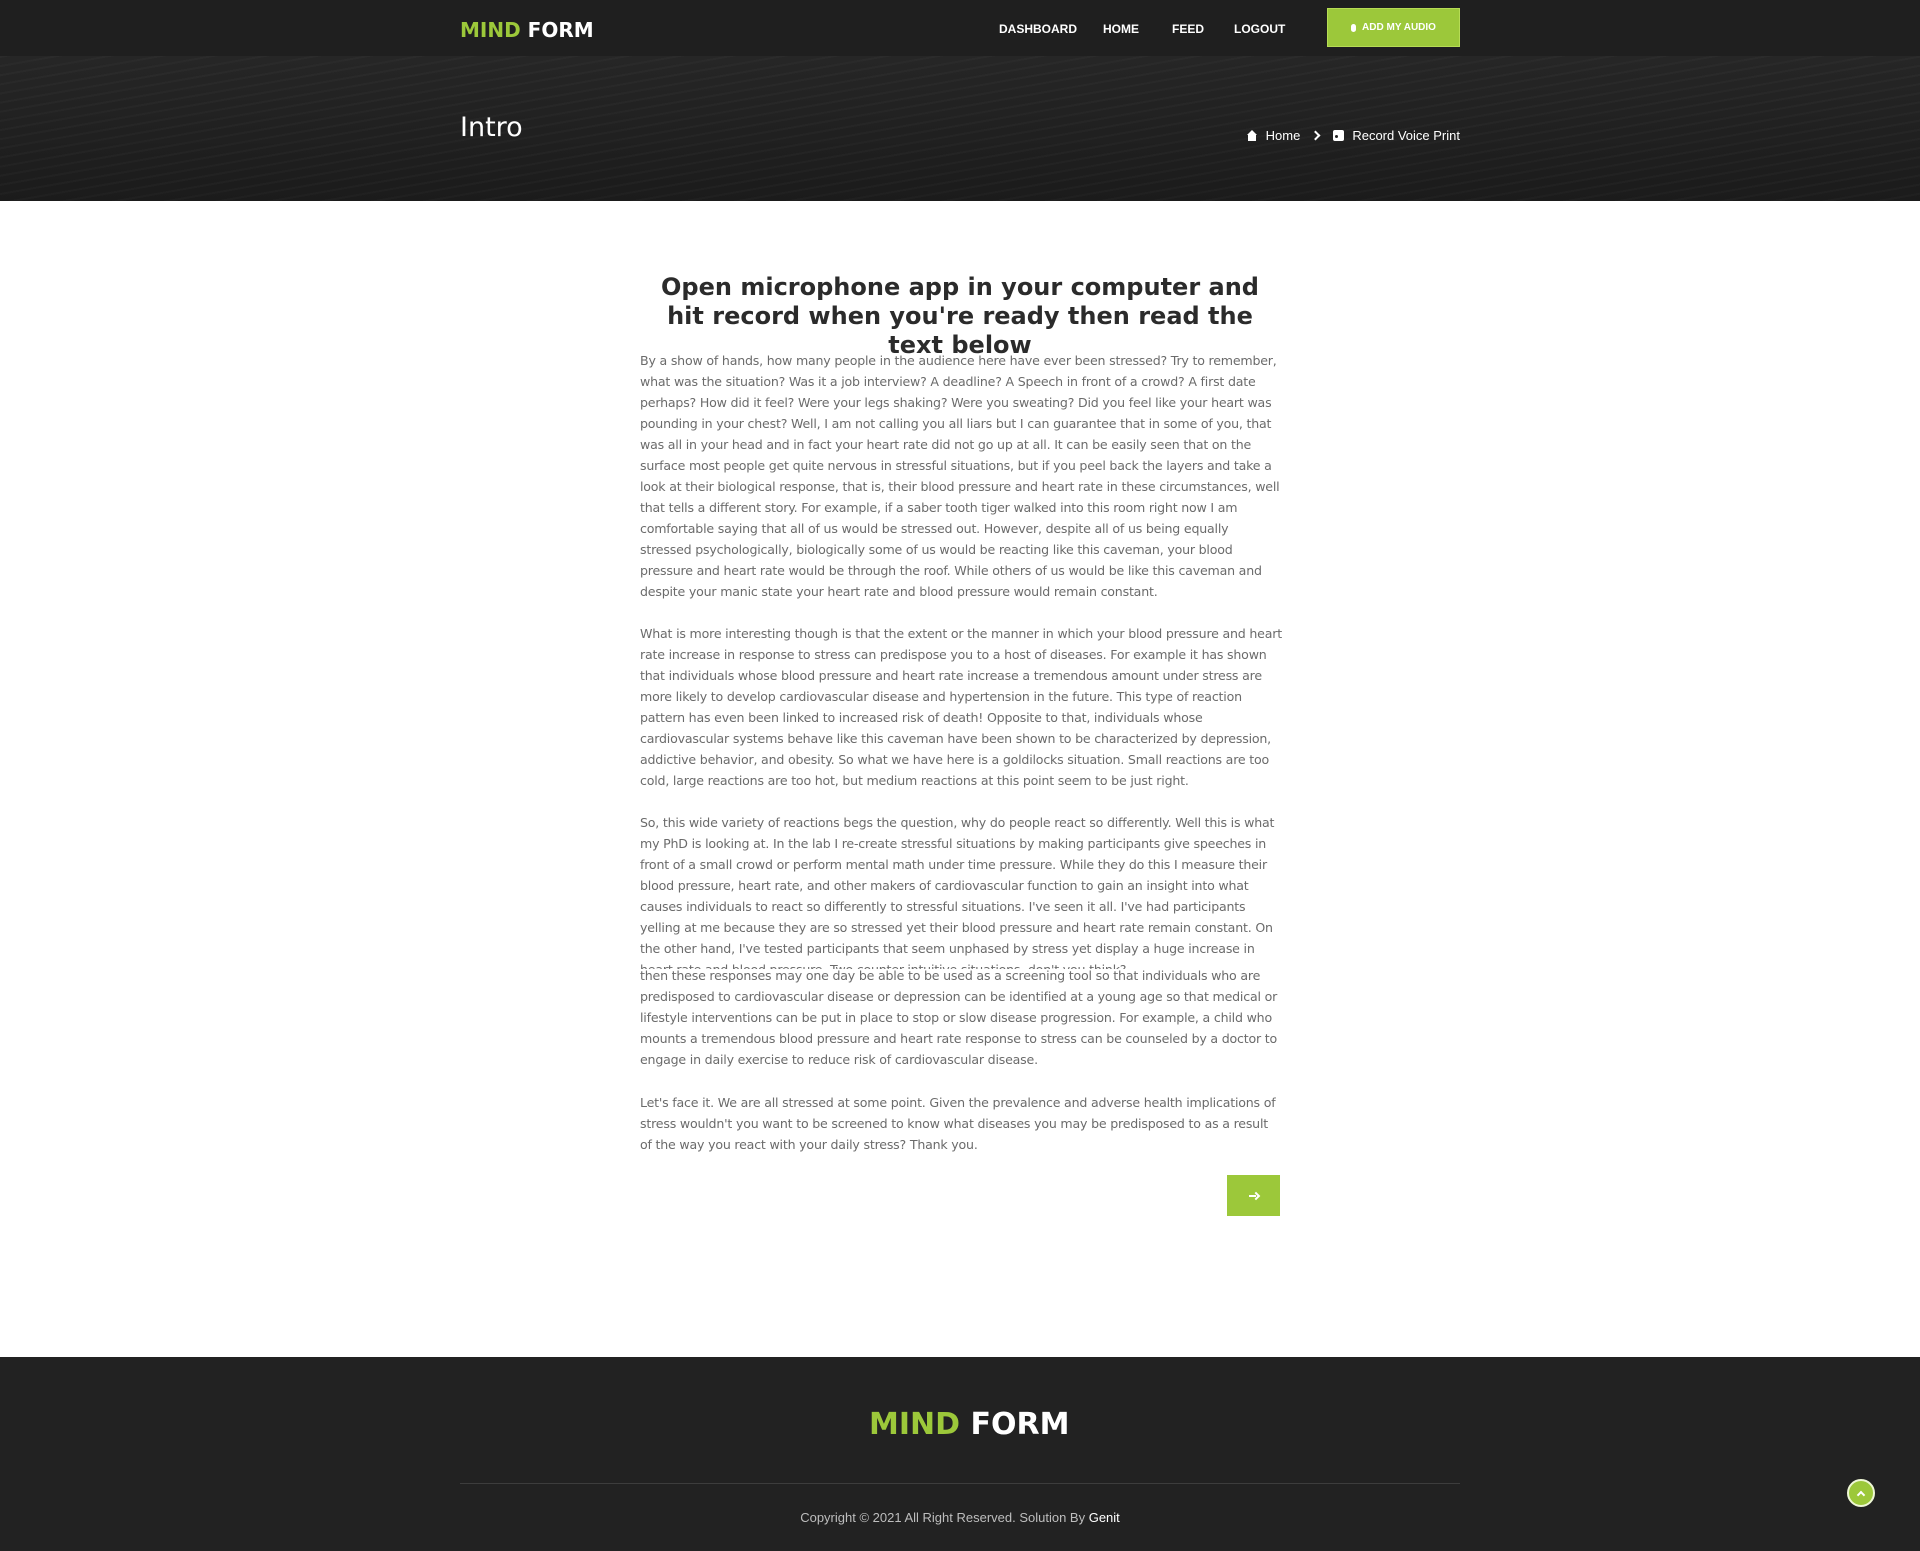 This screenshot has height=1551, width=1920. I want to click on rss-icon, so click(1339, 135).